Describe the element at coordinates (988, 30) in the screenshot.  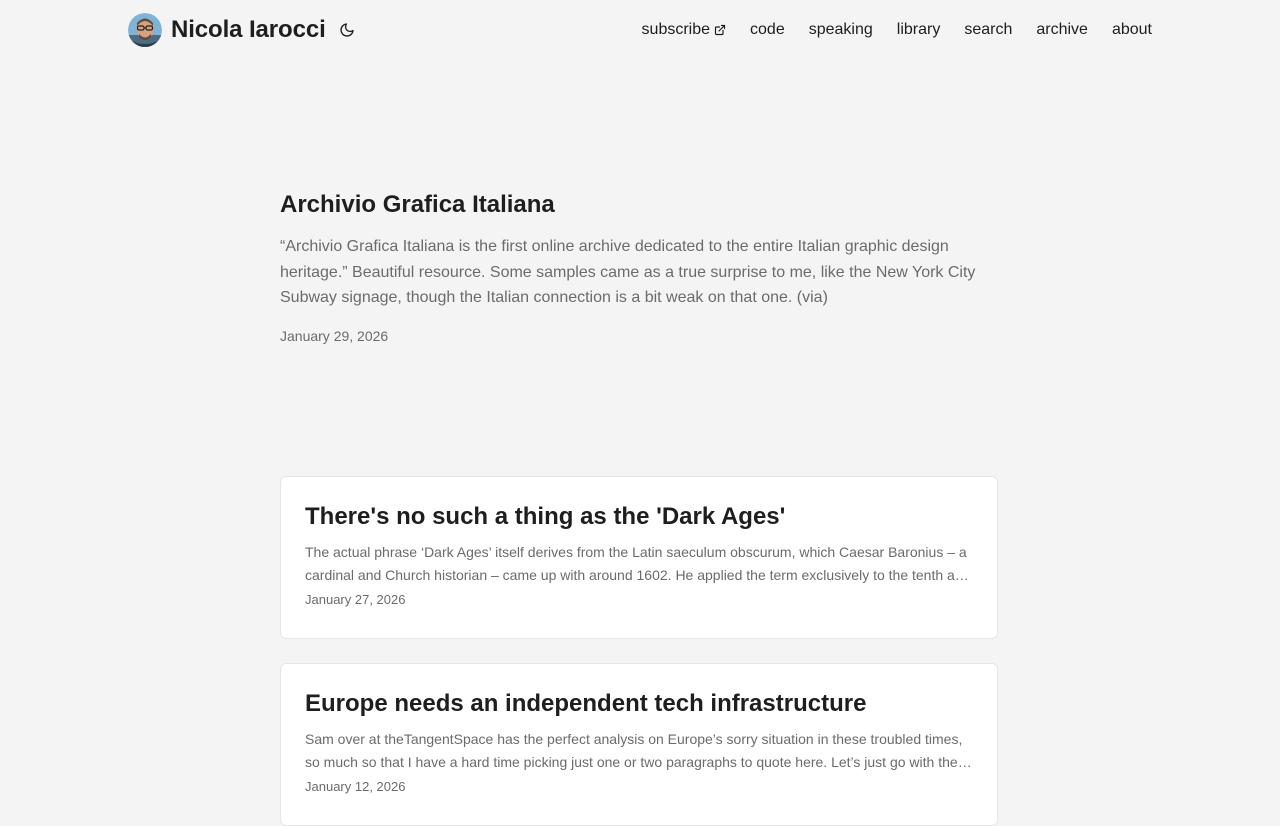
I see `nav-search: search` at that location.